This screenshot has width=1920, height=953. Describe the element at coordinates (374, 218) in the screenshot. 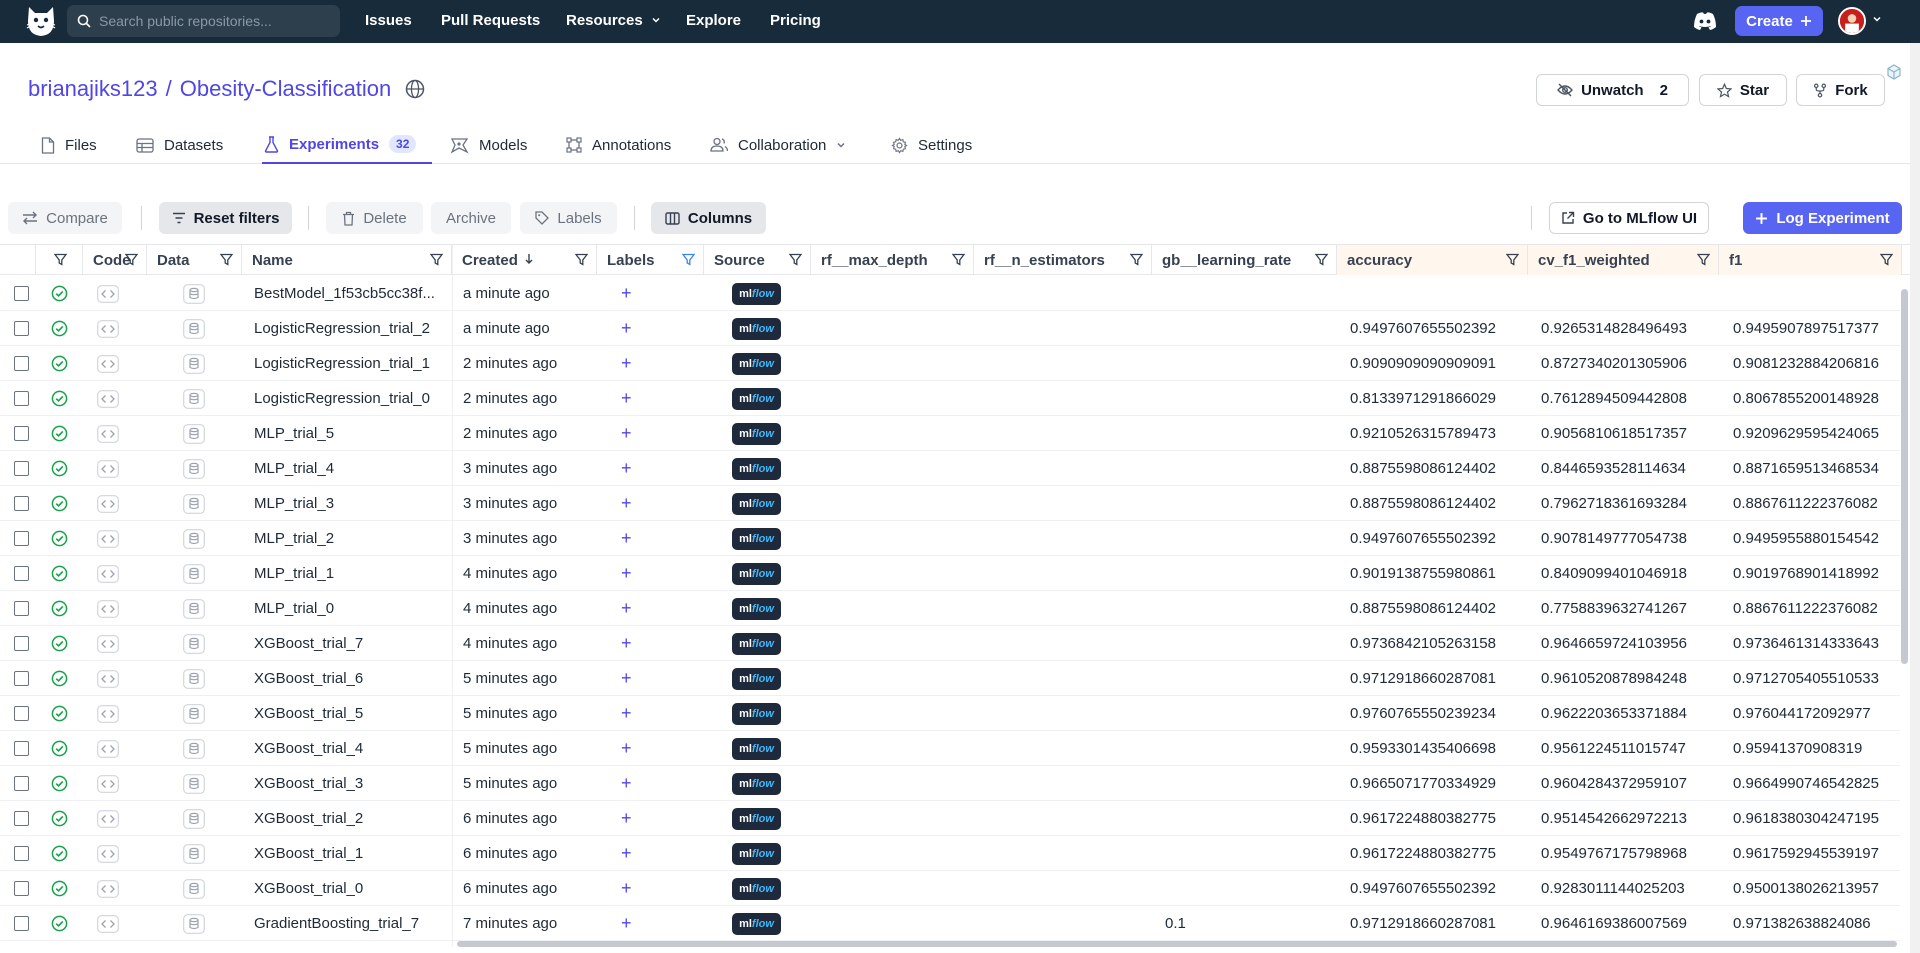

I see `delete-button: Delete` at that location.